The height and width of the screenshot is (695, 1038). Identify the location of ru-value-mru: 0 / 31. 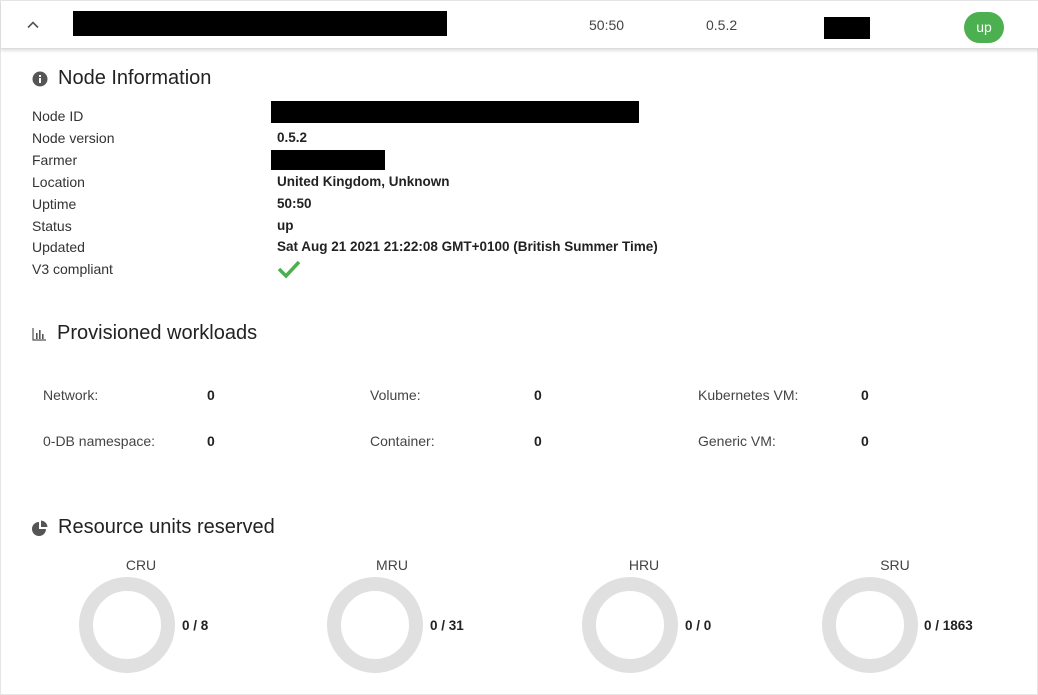
(447, 625).